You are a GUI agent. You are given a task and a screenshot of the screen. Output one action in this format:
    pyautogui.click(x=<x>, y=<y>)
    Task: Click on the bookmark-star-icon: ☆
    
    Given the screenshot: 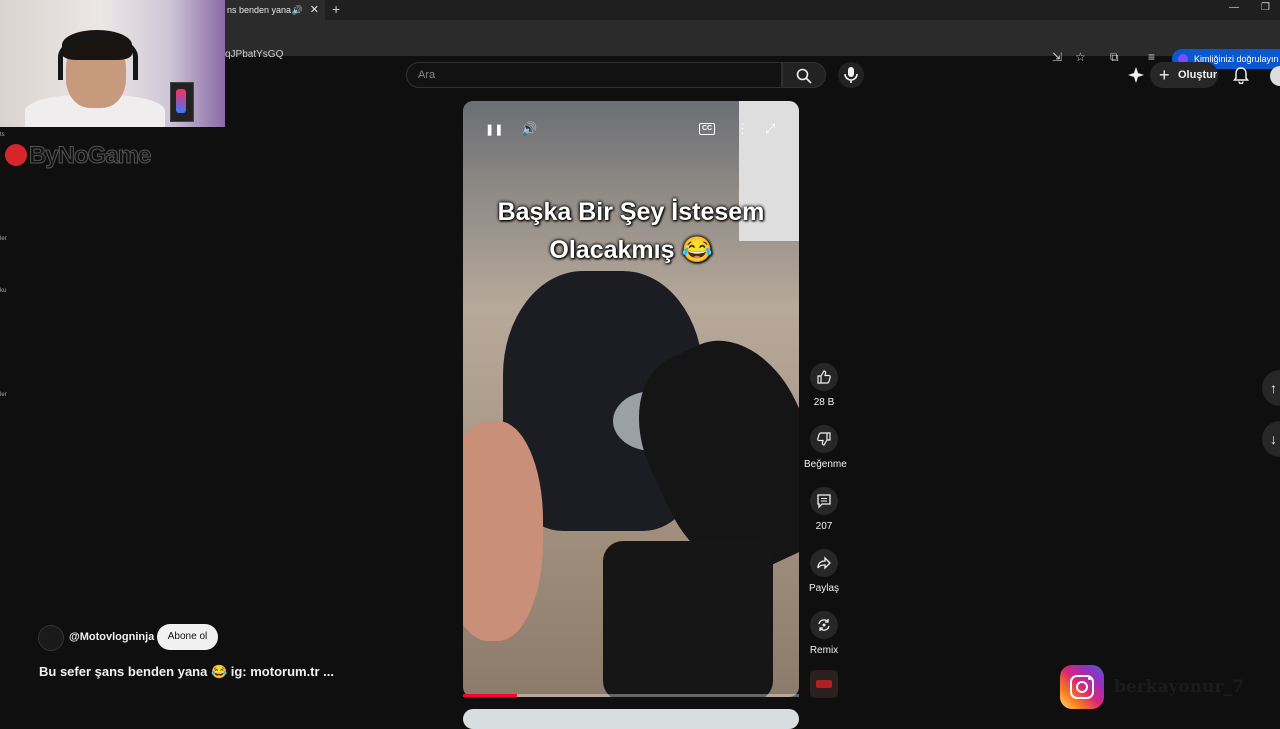 What is the action you would take?
    pyautogui.click(x=1080, y=57)
    